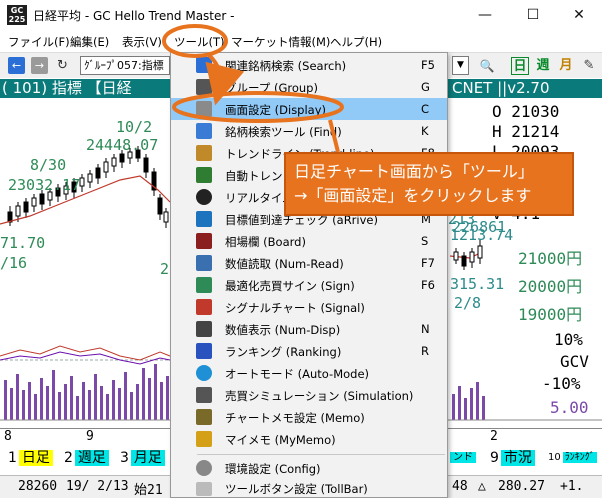 The width and height of the screenshot is (602, 498). Describe the element at coordinates (309, 395) in the screenshot. I see `menu-item-simulation: 売買シミュレーション (Simulation)` at that location.